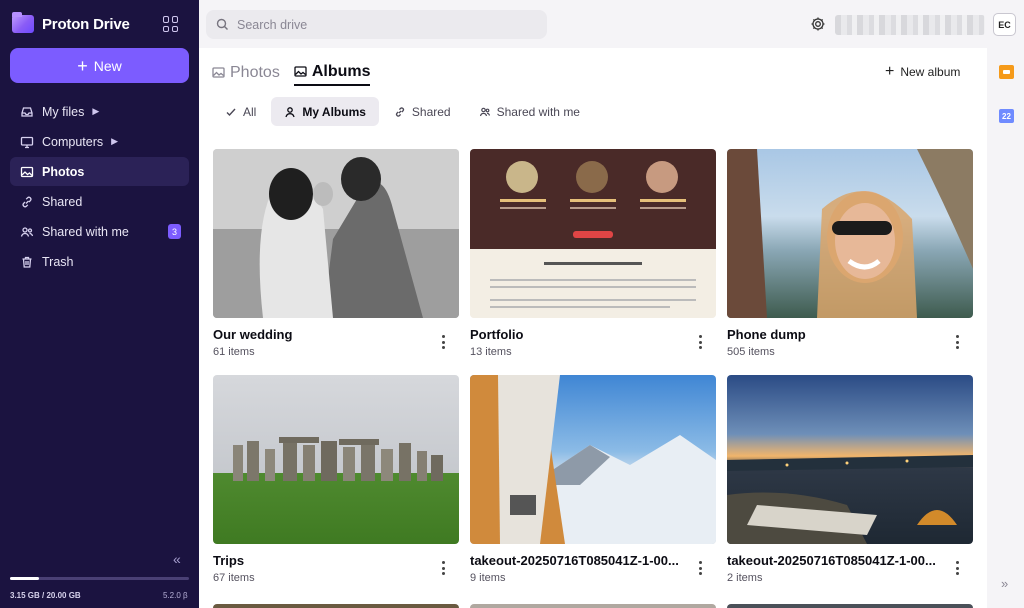  What do you see at coordinates (341, 71) in the screenshot?
I see `tab-label: Albums` at bounding box center [341, 71].